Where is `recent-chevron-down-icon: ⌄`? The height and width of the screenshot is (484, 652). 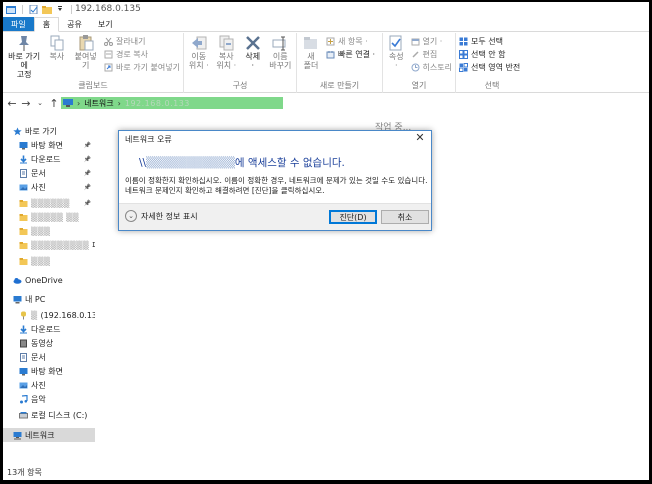 recent-chevron-down-icon: ⌄ is located at coordinates (40, 103).